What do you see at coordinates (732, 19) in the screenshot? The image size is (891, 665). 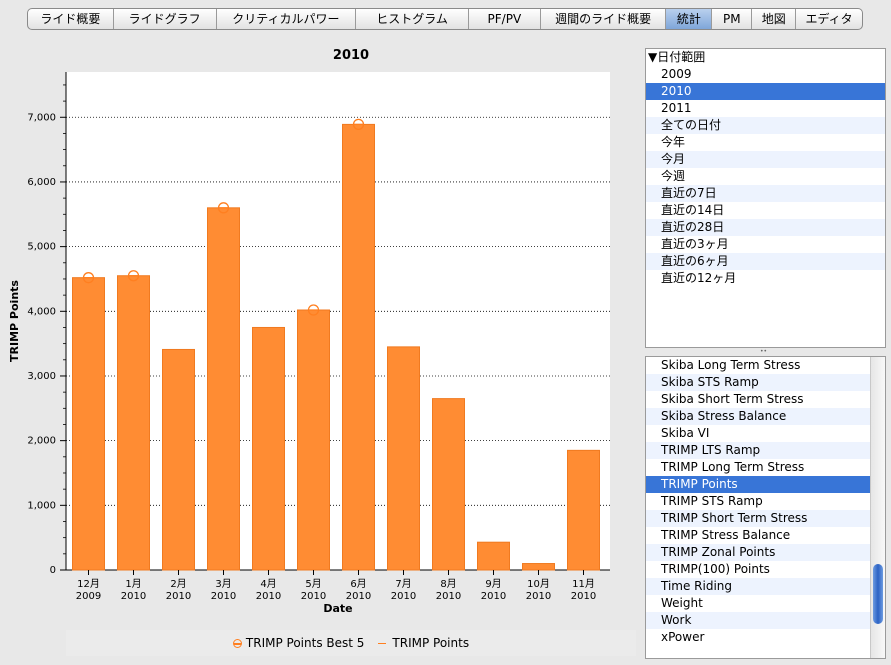 I see `tab-7: PM` at bounding box center [732, 19].